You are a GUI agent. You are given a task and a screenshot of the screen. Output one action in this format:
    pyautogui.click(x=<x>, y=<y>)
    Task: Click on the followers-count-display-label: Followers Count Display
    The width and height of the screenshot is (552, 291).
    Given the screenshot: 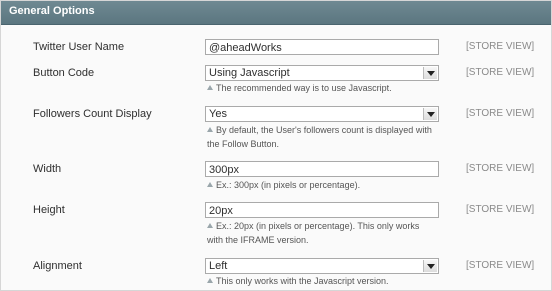 What is the action you would take?
    pyautogui.click(x=92, y=114)
    